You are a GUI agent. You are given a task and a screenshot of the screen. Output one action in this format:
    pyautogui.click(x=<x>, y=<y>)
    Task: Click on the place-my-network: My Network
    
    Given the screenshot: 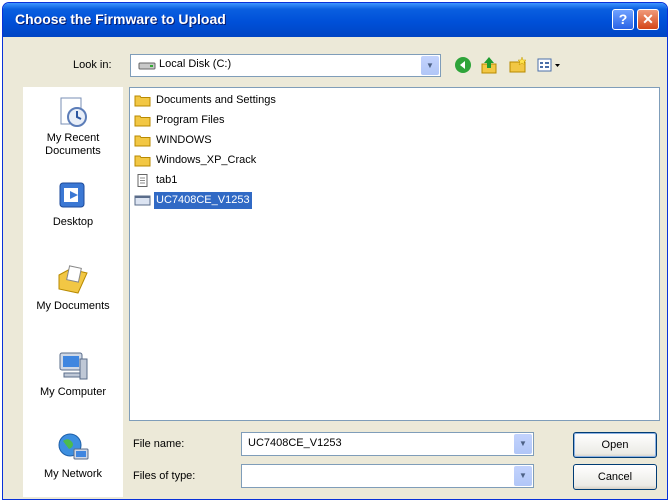 What is the action you would take?
    pyautogui.click(x=73, y=456)
    